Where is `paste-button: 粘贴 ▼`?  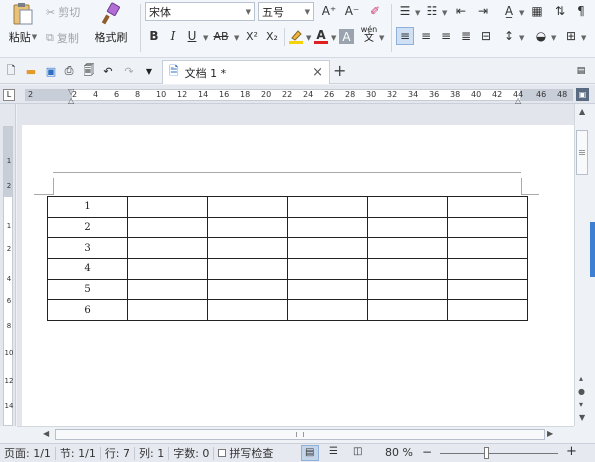
paste-button: 粘贴 ▼ is located at coordinates (23, 23).